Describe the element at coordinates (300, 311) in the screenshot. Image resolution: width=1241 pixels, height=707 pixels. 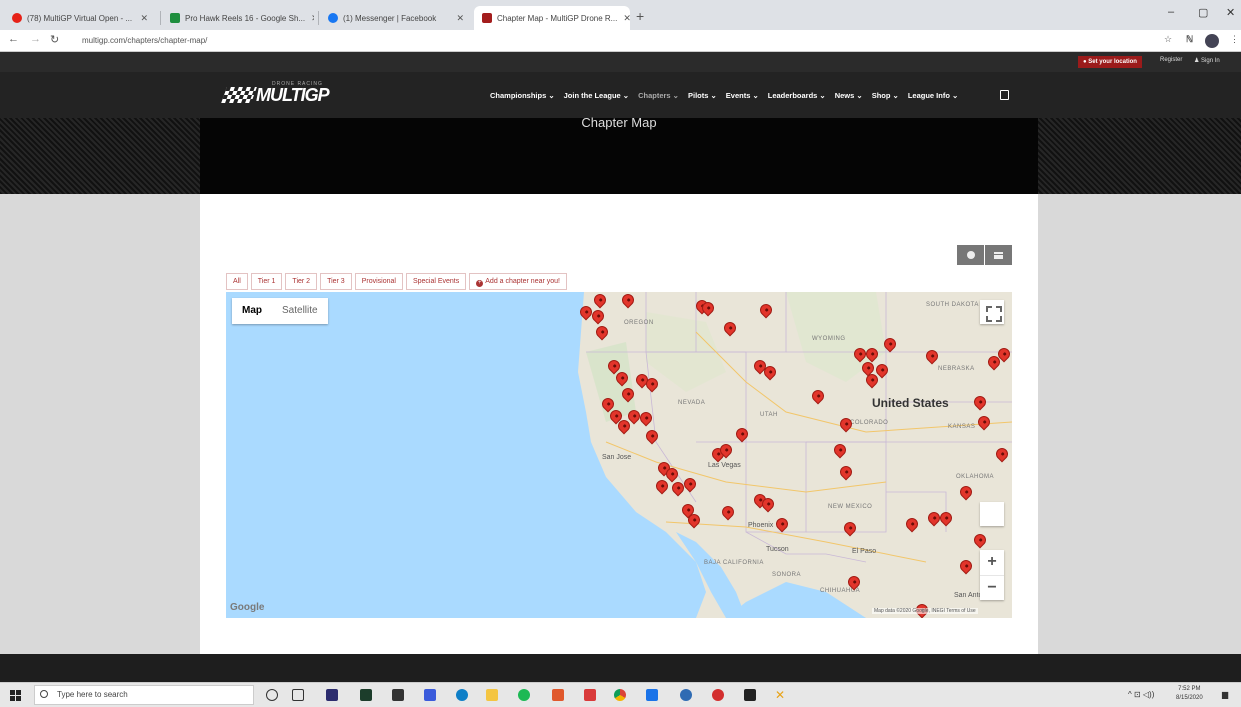
I see `map-type-satellite: Satellite` at that location.